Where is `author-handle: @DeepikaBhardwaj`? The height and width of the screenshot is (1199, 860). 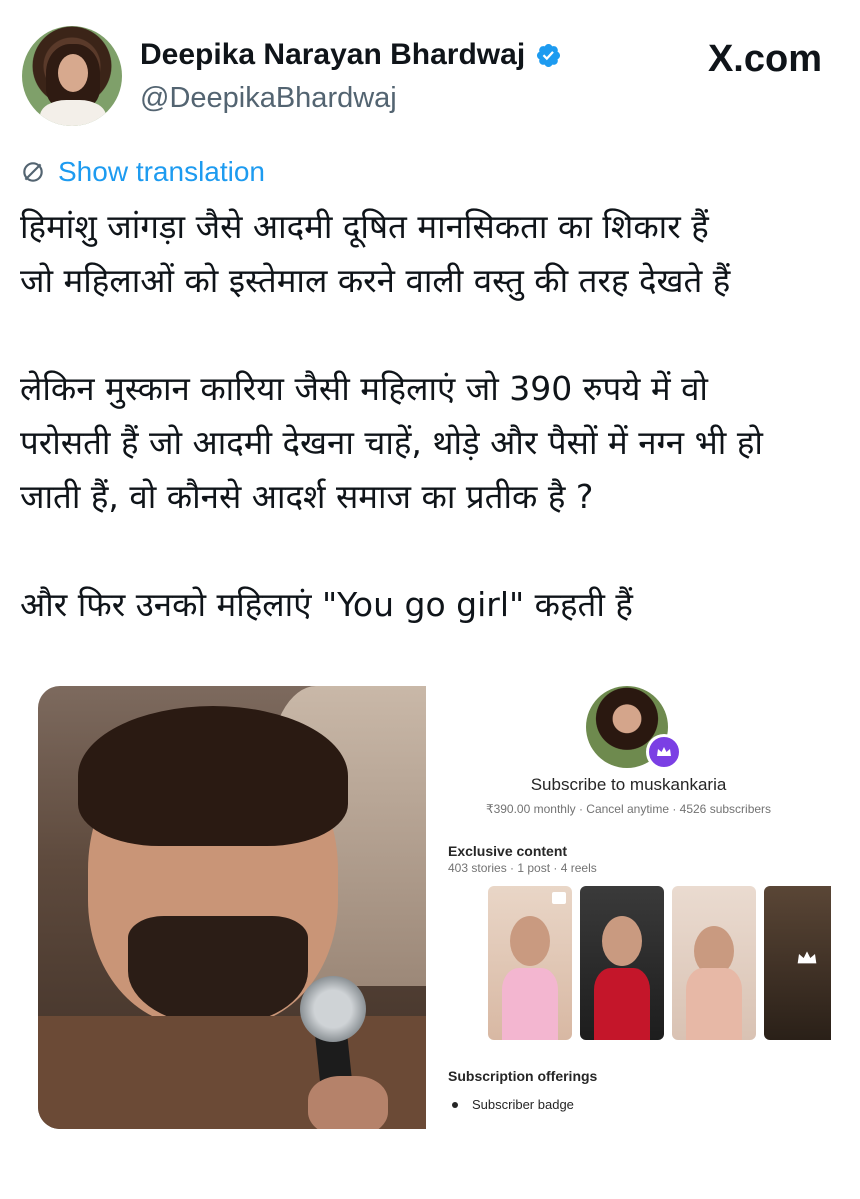
author-handle: @DeepikaBhardwaj is located at coordinates (268, 98).